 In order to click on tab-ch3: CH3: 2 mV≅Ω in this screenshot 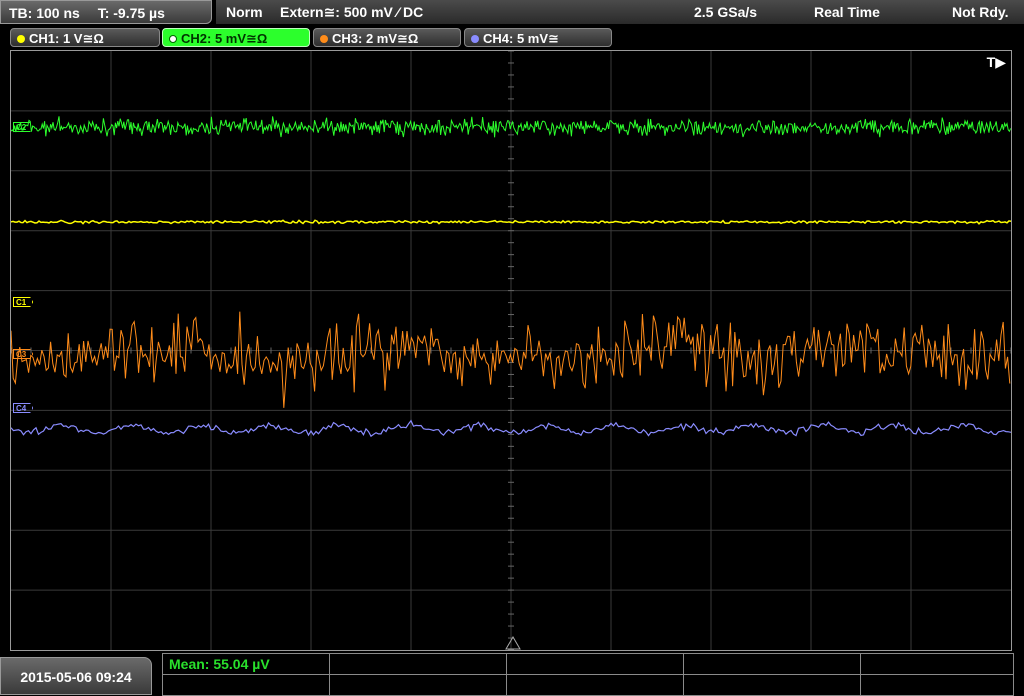, I will do `click(387, 37)`.